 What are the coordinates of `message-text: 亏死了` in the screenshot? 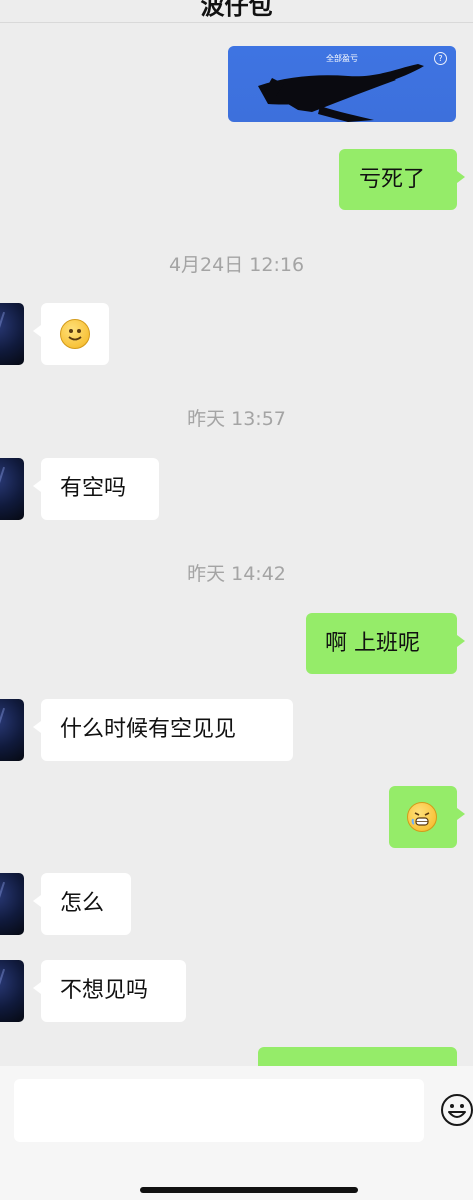 It's located at (392, 179).